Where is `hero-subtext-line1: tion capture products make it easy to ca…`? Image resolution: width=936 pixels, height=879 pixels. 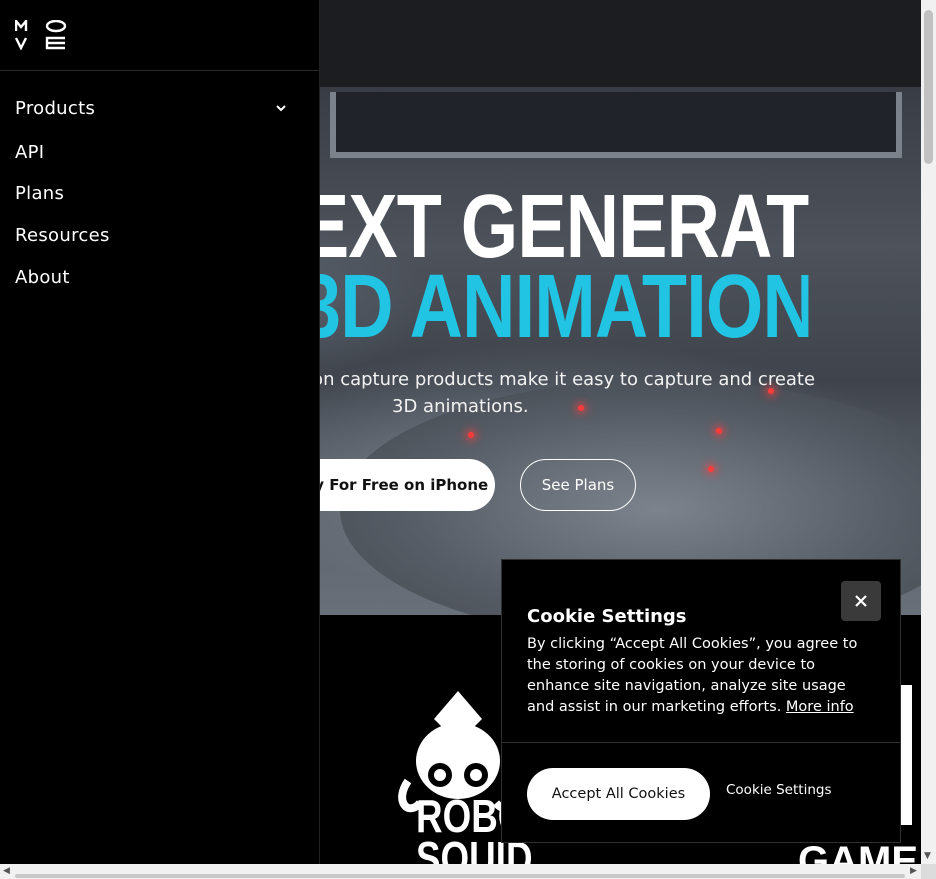
hero-subtext-line1: tion capture products make it easy to ca… is located at coordinates (558, 379).